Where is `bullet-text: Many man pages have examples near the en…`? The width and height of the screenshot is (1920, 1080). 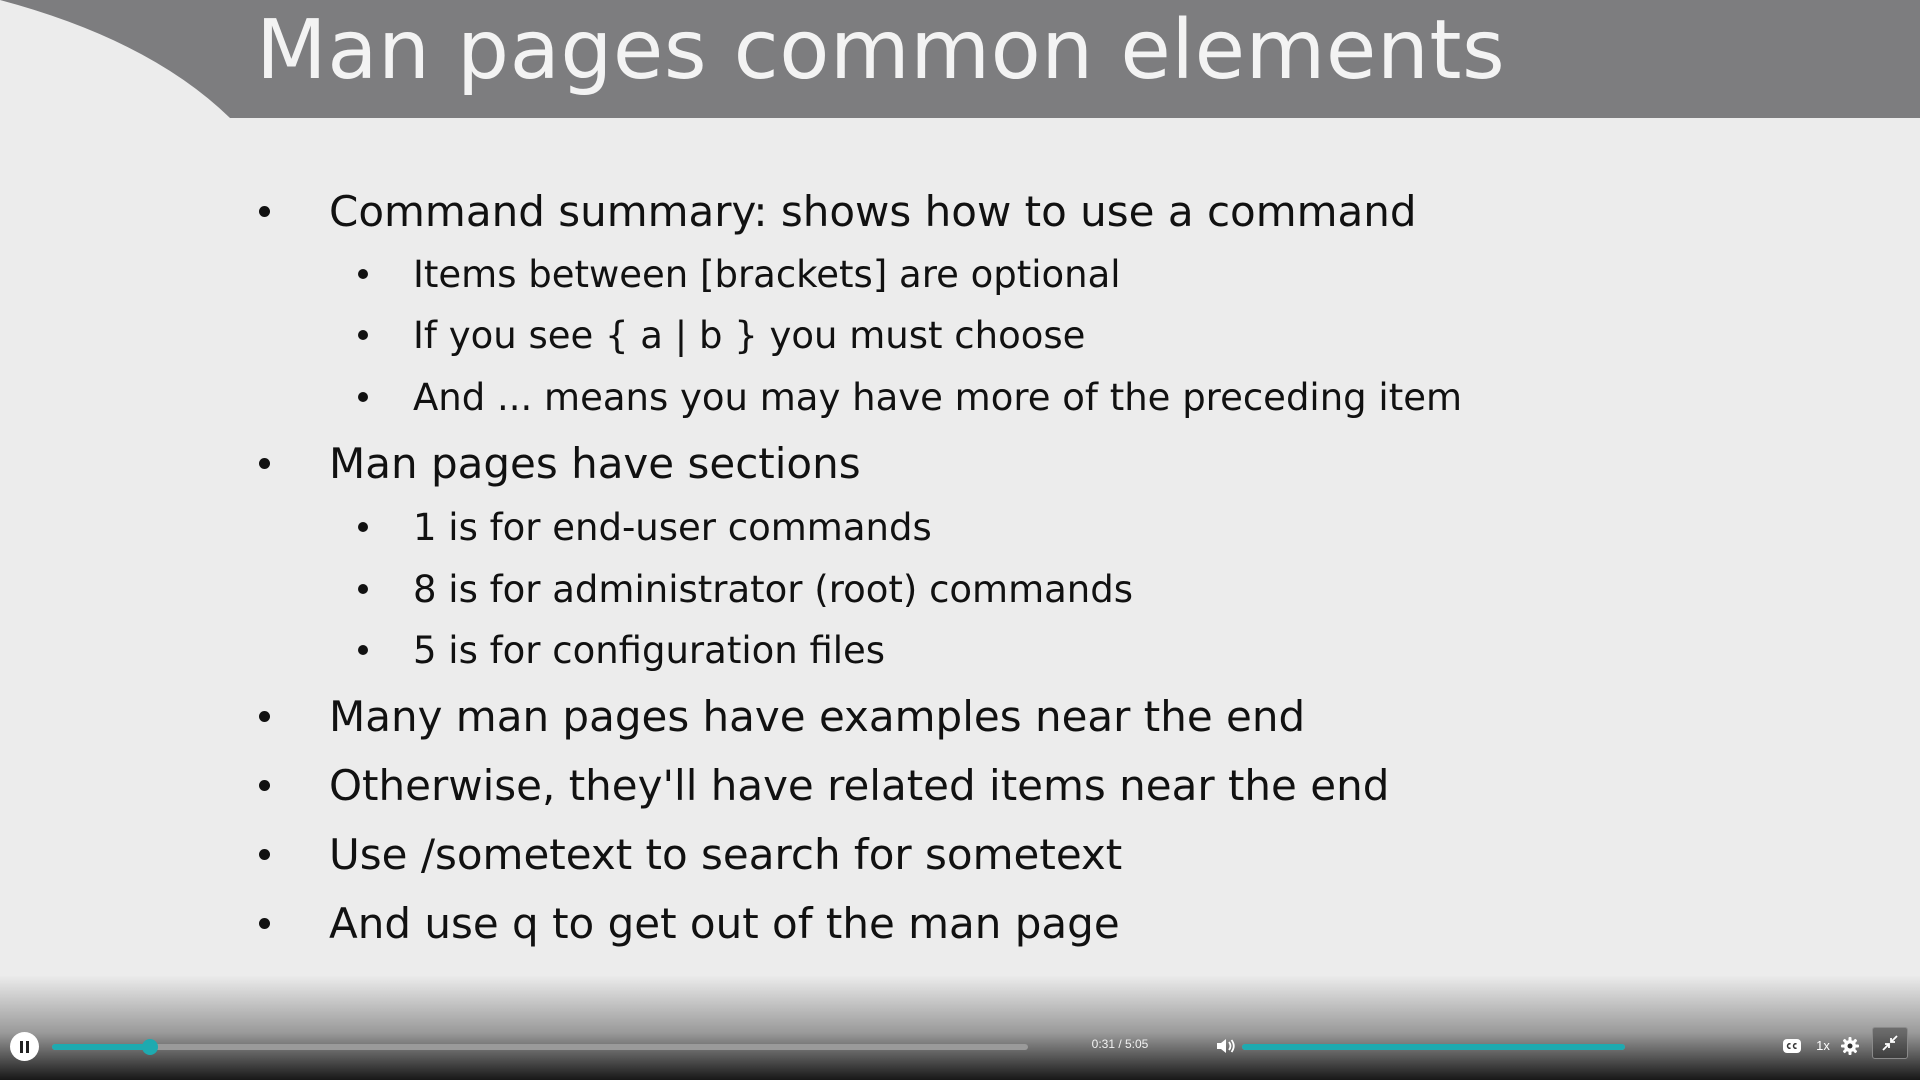 bullet-text: Many man pages have examples near the en… is located at coordinates (817, 716).